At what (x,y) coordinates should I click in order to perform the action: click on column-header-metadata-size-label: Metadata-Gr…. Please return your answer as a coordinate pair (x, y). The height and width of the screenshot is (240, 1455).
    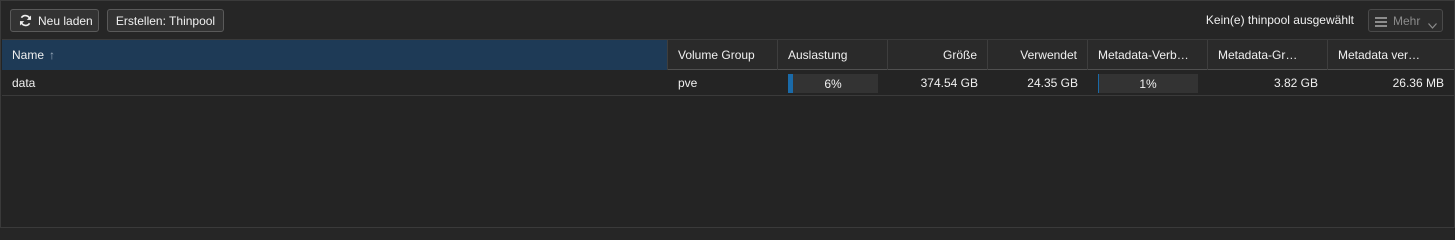
    Looking at the image, I should click on (1258, 55).